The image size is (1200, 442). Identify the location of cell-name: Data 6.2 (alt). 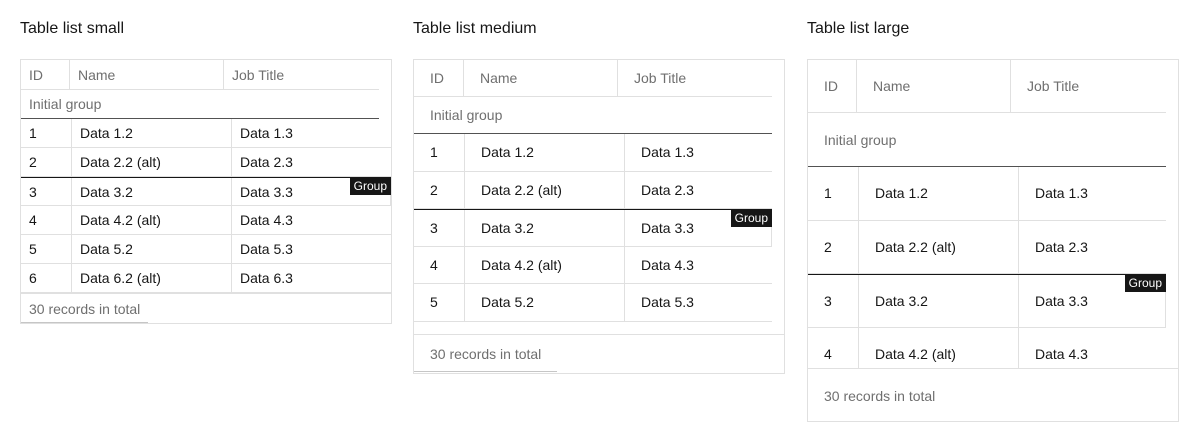
(152, 278).